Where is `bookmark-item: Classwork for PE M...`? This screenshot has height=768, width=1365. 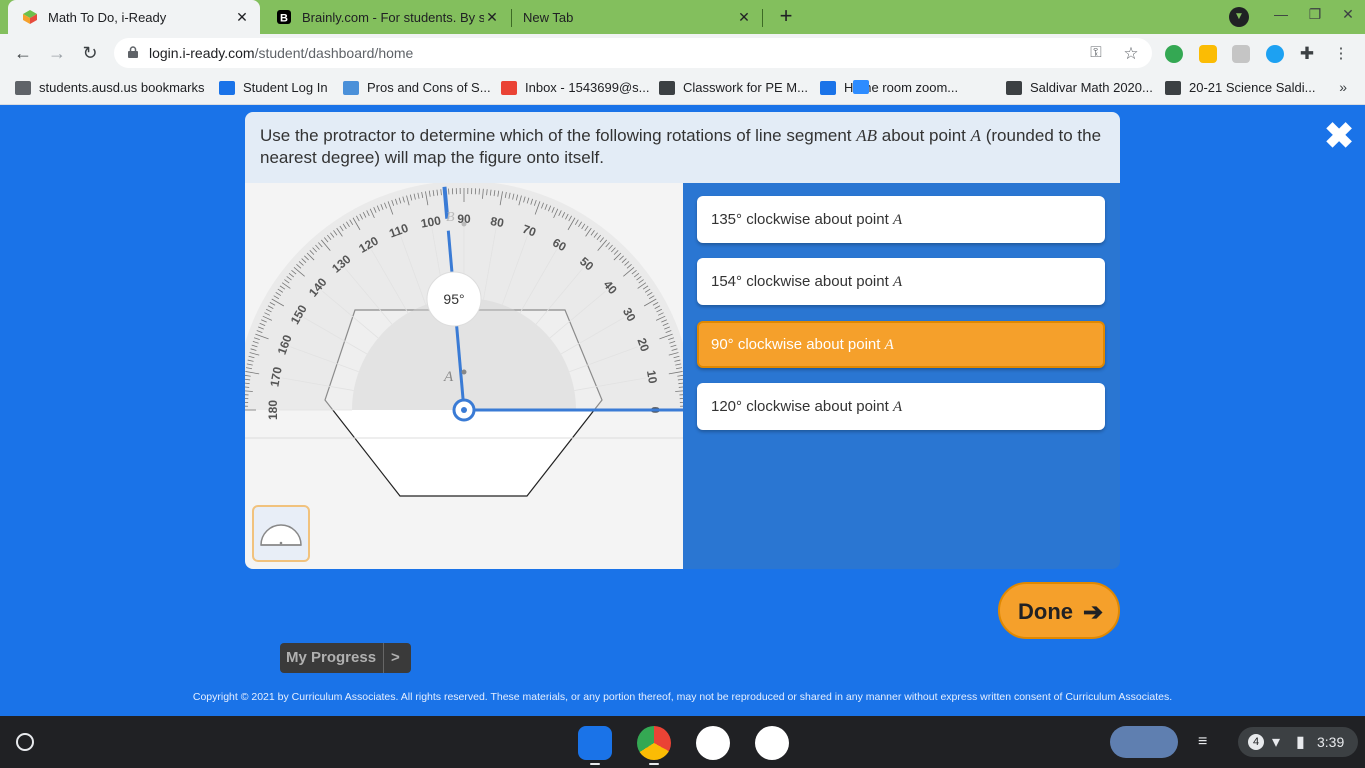 bookmark-item: Classwork for PE M... is located at coordinates (733, 87).